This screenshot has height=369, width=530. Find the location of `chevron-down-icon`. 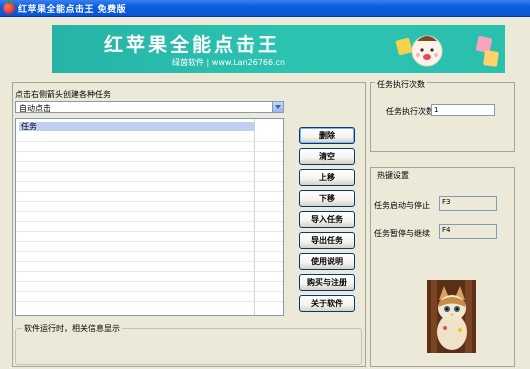

chevron-down-icon is located at coordinates (277, 107).